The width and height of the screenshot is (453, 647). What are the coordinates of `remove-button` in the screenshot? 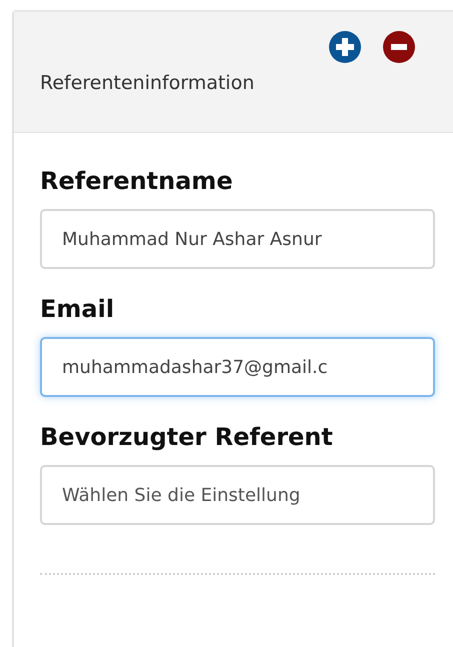 It's located at (399, 47).